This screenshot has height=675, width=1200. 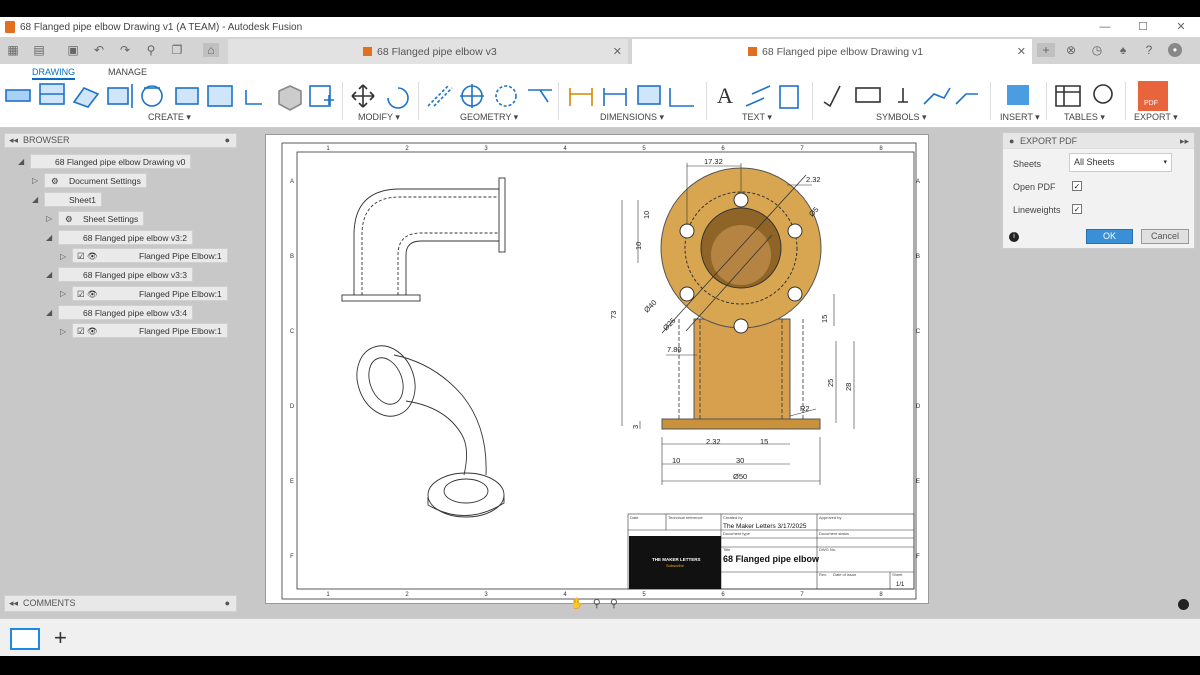 What do you see at coordinates (60, 638) in the screenshot?
I see `add-sheet-icon: +` at bounding box center [60, 638].